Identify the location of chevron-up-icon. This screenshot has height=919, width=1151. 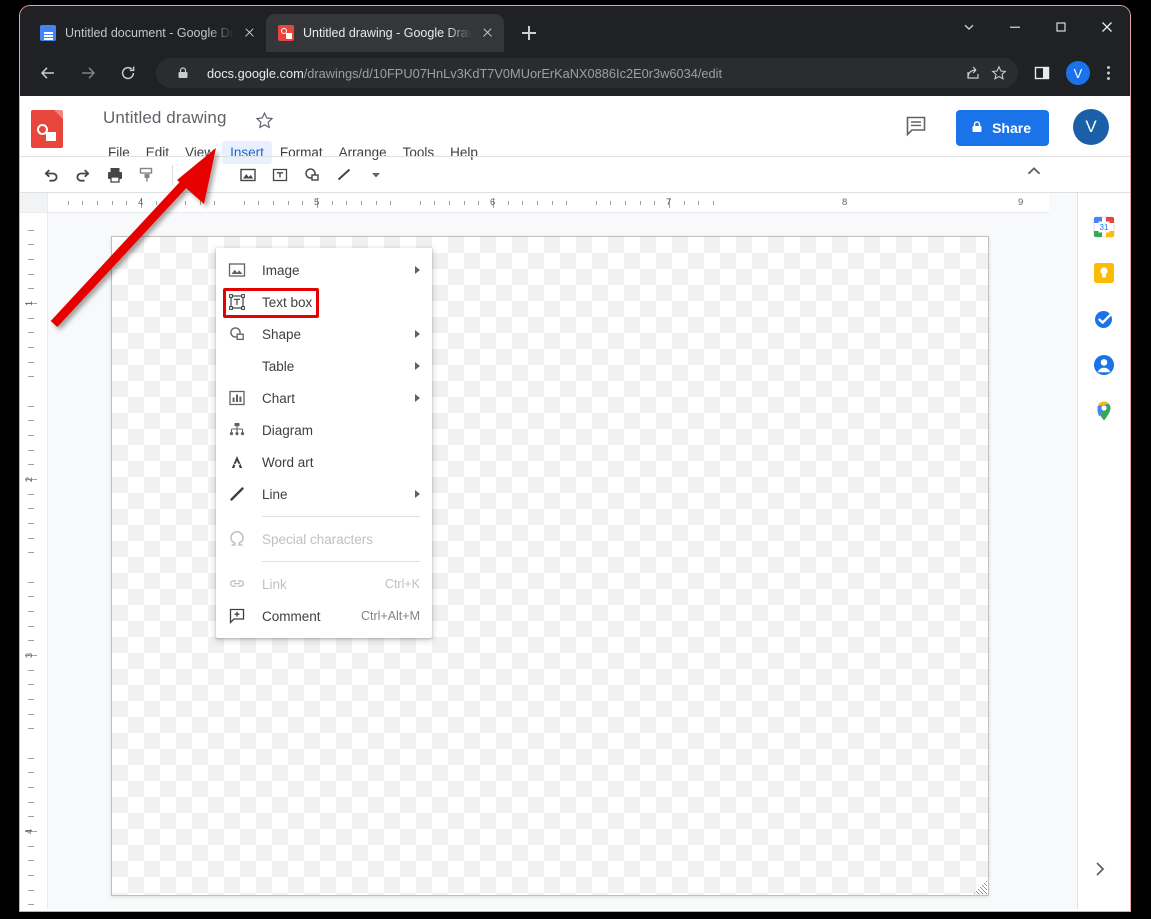
(1038, 175).